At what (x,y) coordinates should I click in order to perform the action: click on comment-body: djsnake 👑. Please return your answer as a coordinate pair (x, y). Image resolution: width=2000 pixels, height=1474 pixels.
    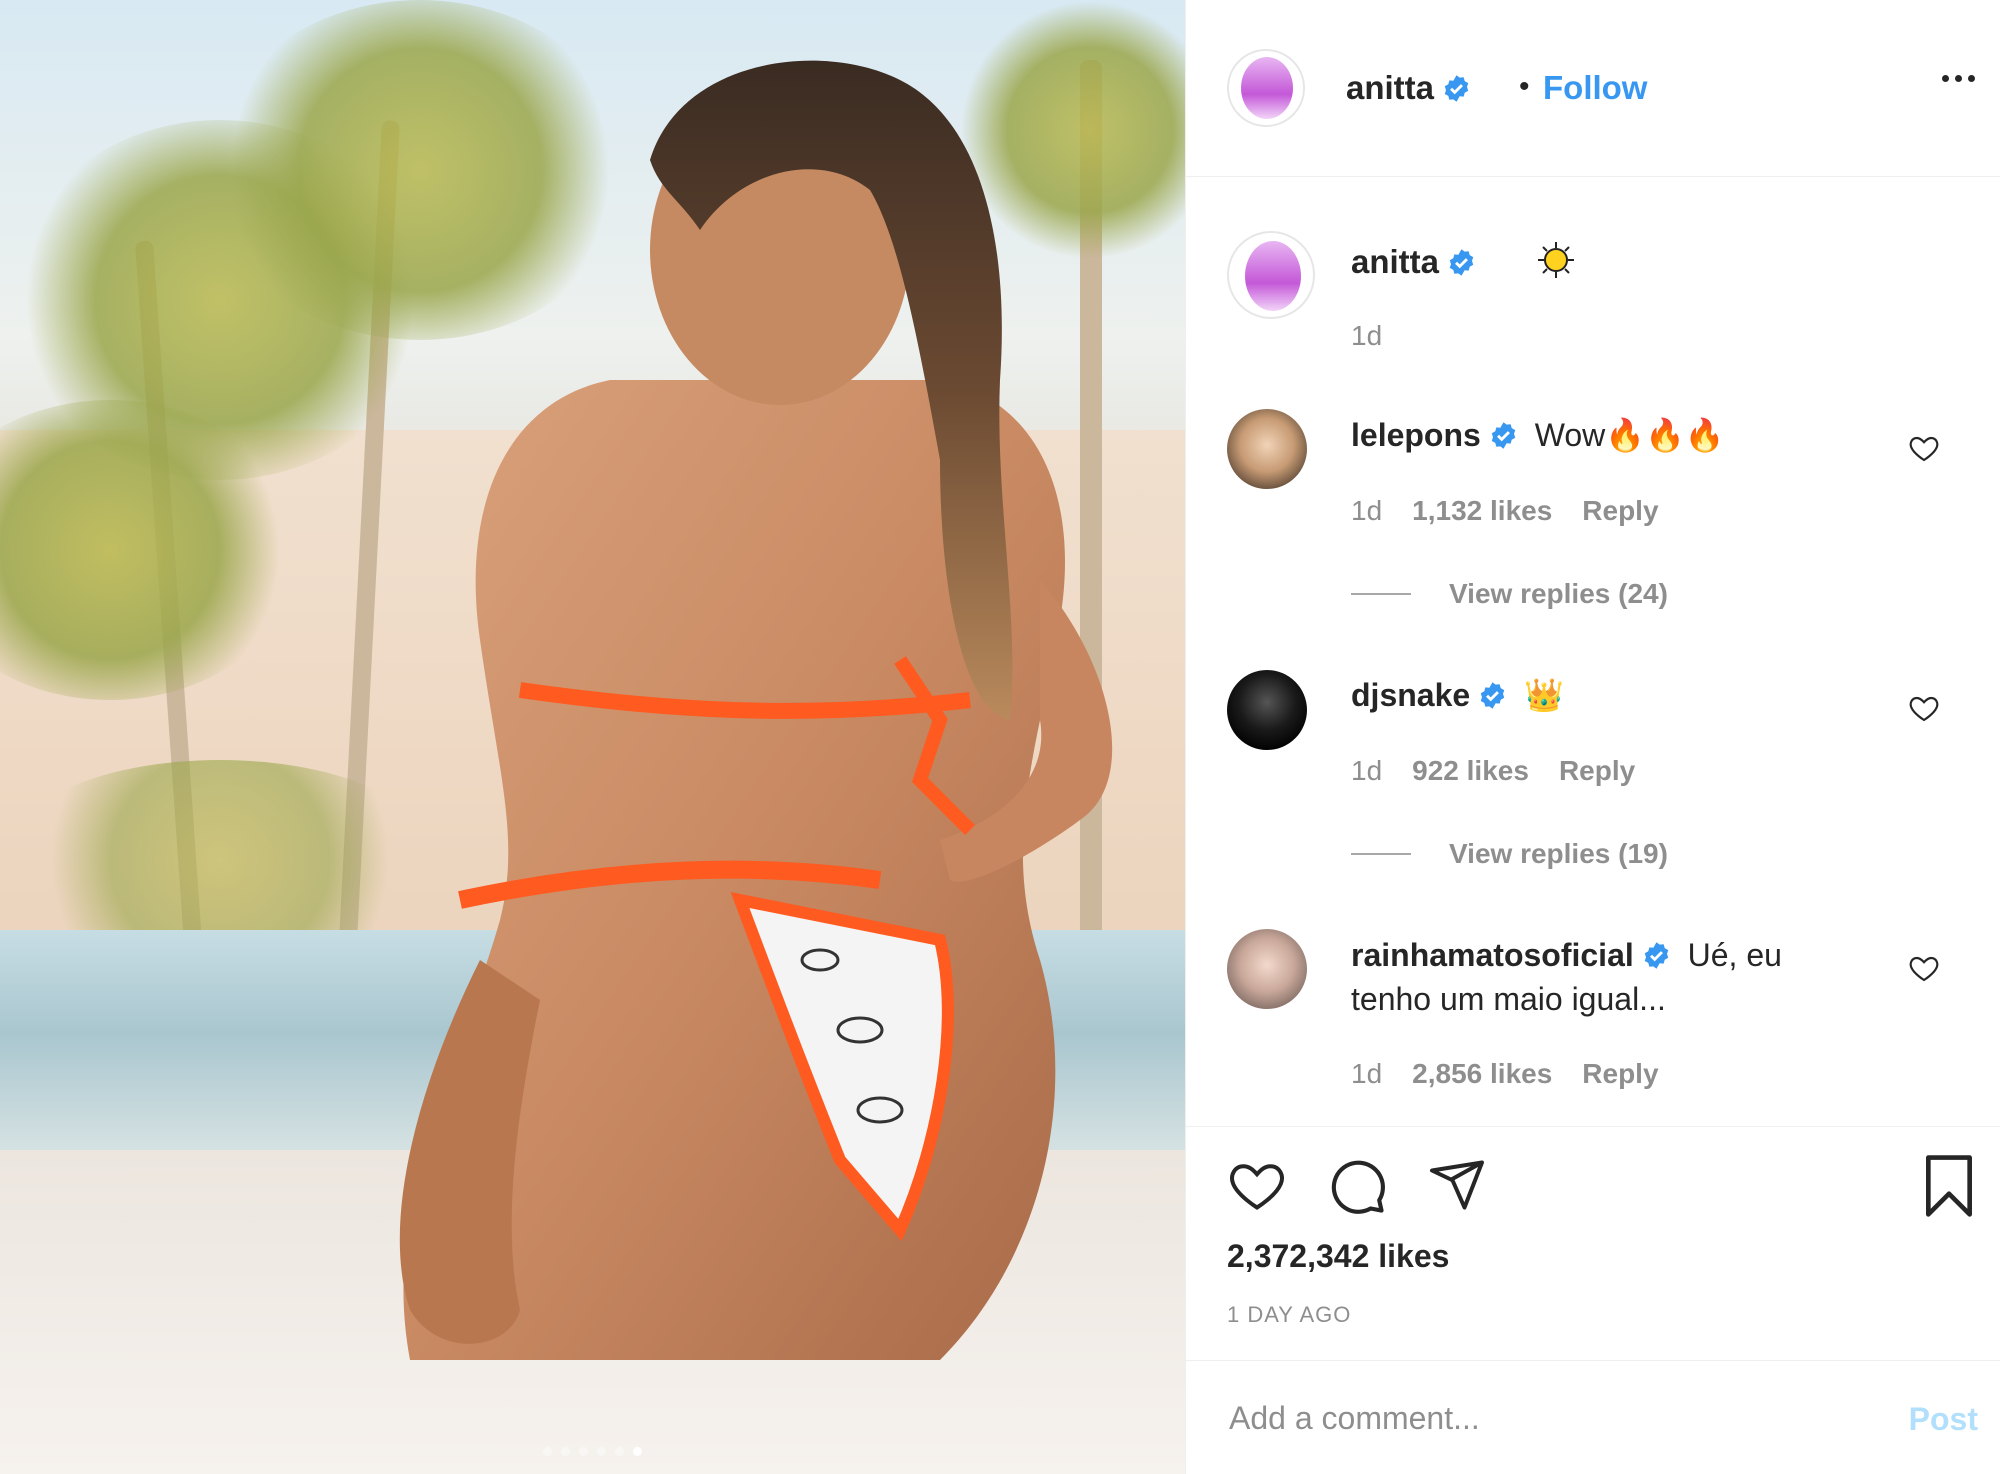
    Looking at the image, I should click on (1457, 695).